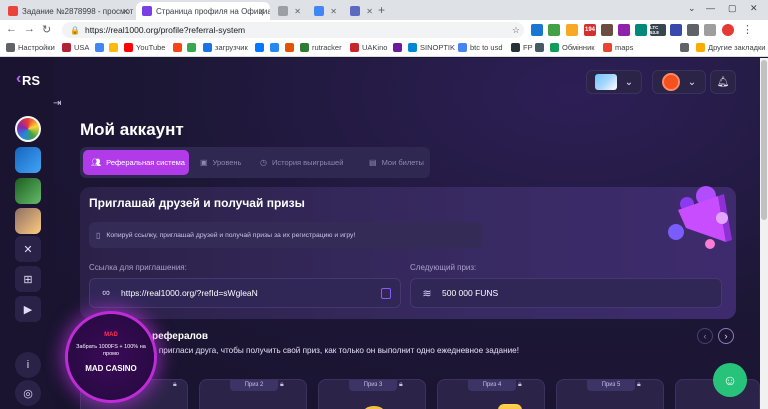  I want to click on browser-tab-5: ✕, so click(361, 11).